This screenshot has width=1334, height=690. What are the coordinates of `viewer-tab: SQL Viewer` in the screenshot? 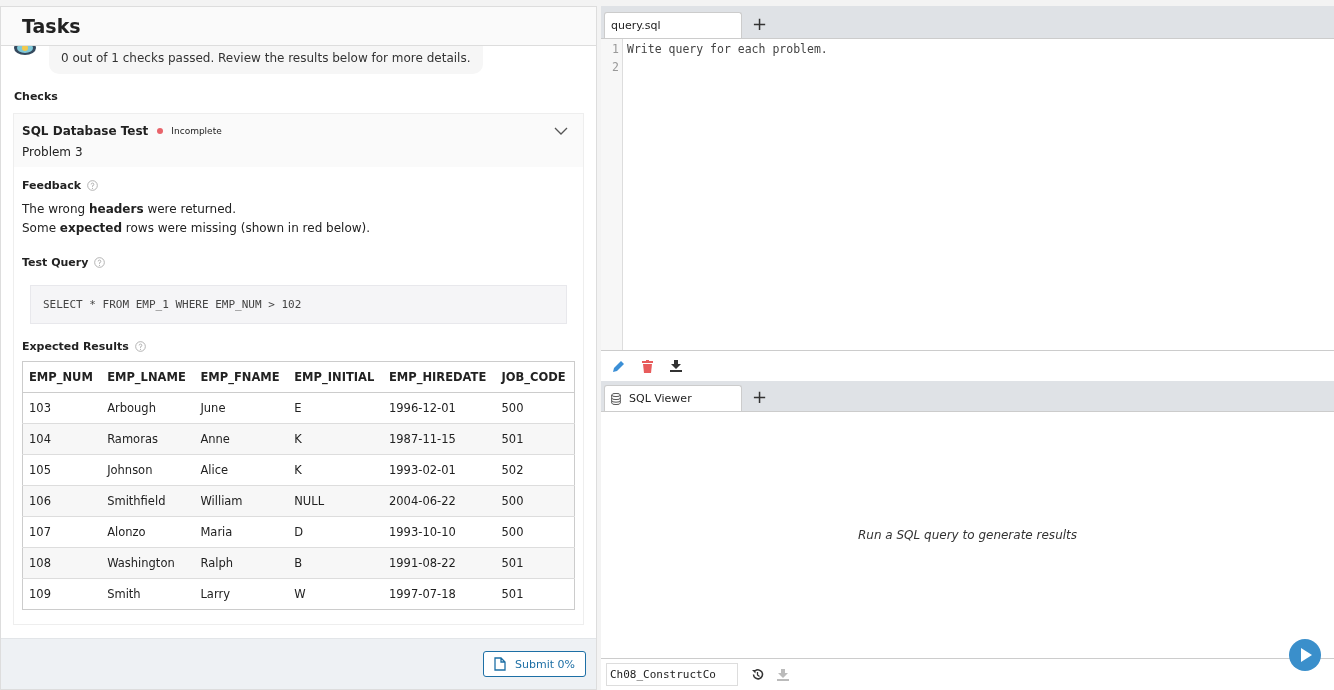 It's located at (673, 398).